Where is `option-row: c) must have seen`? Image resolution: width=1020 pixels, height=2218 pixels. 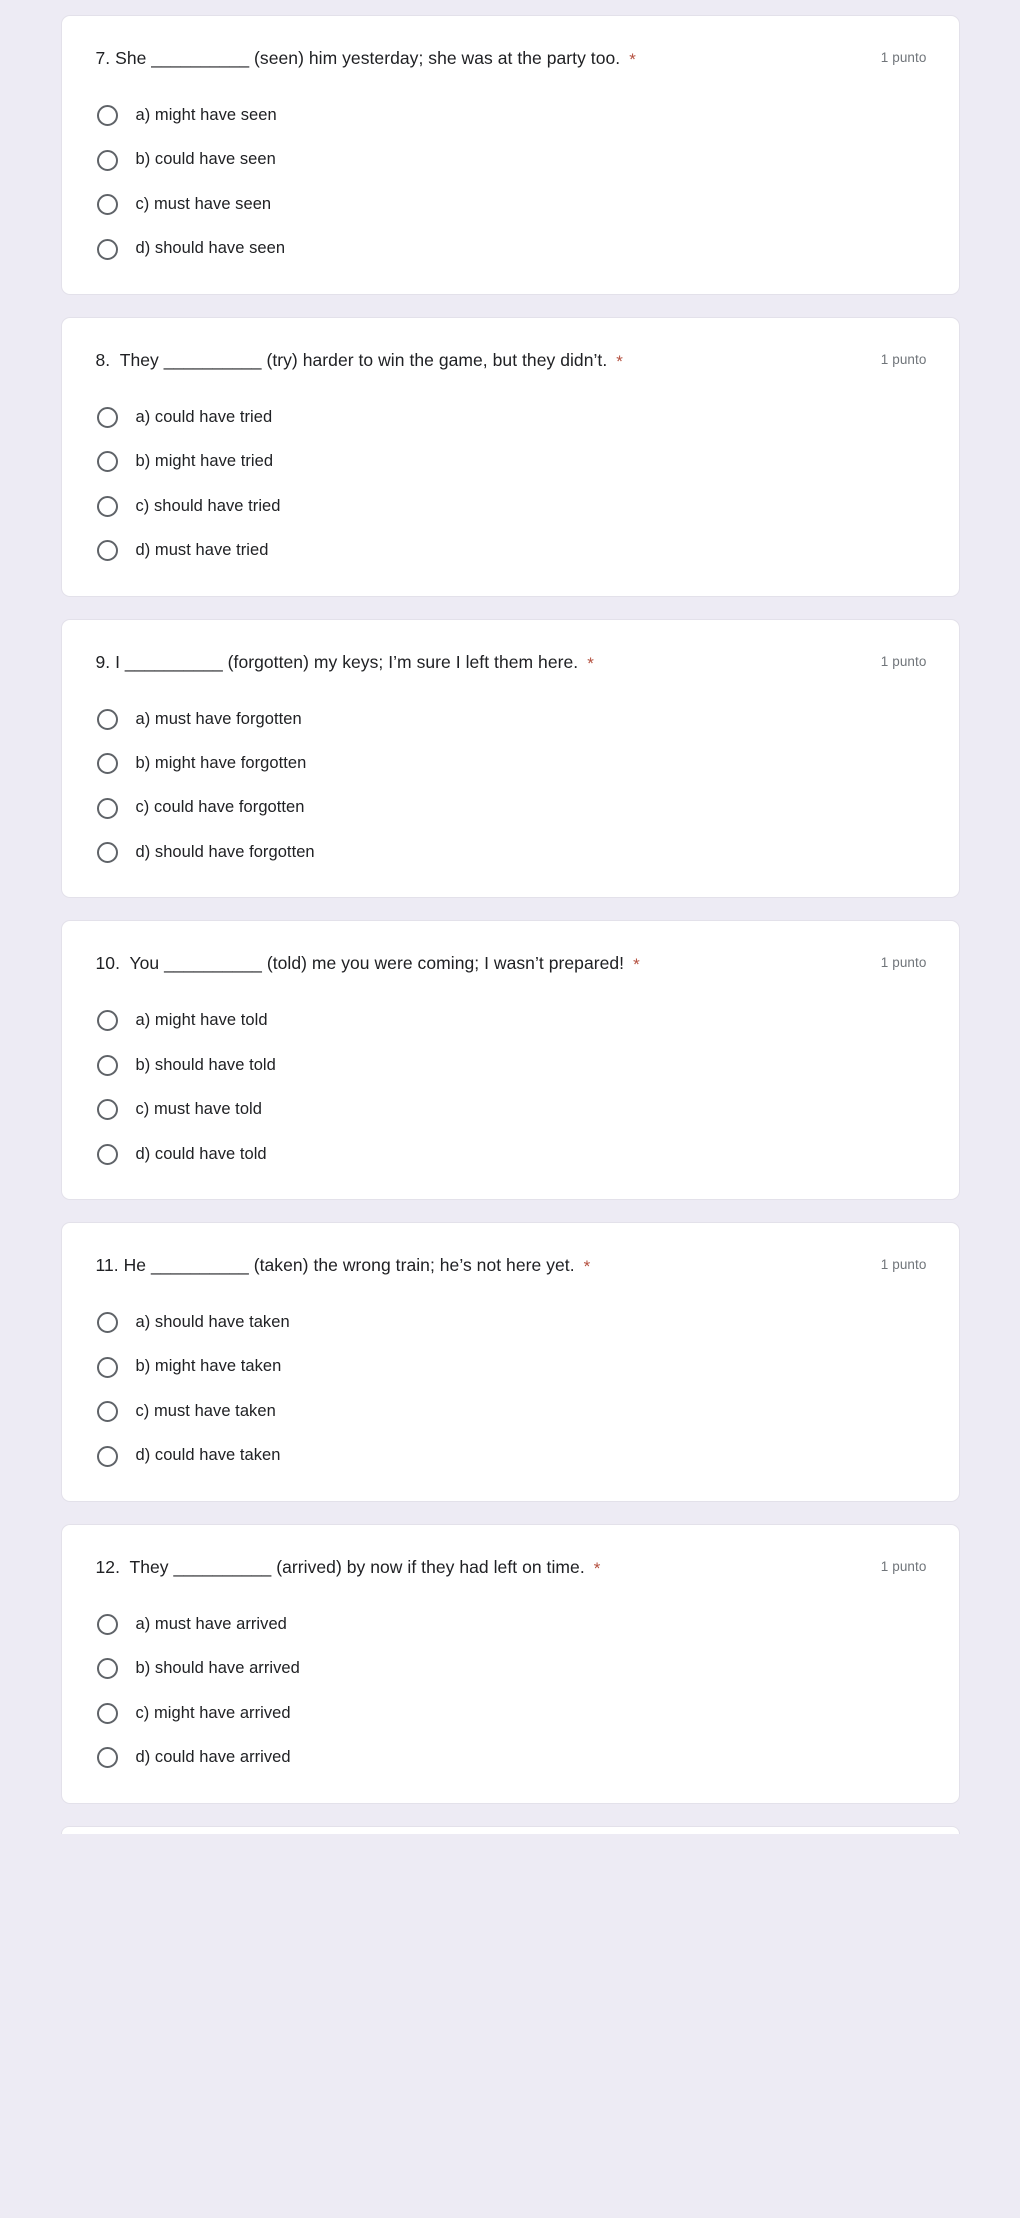 option-row: c) must have seen is located at coordinates (510, 205).